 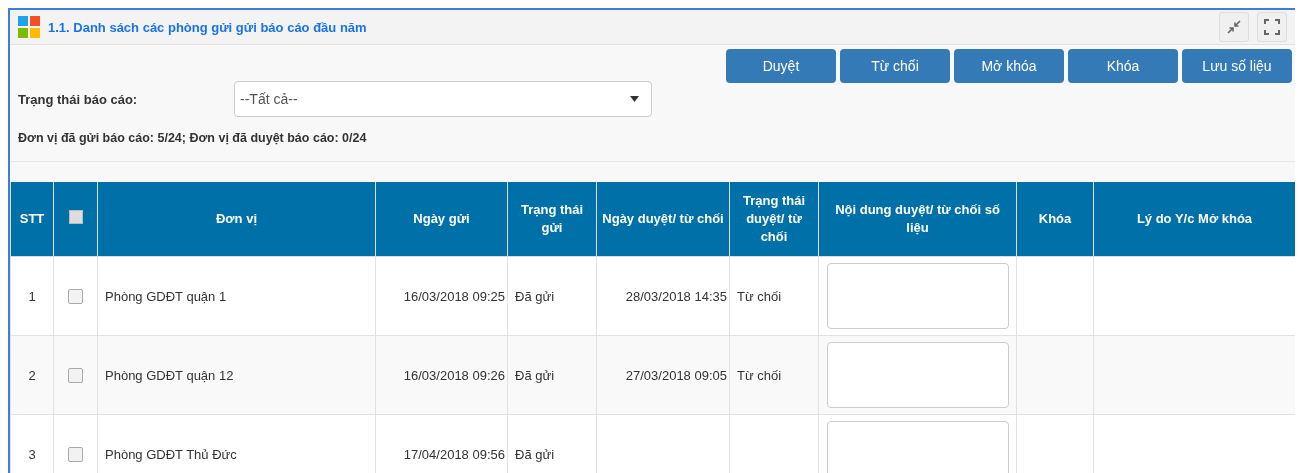 I want to click on fullscreen-button, so click(x=1272, y=27).